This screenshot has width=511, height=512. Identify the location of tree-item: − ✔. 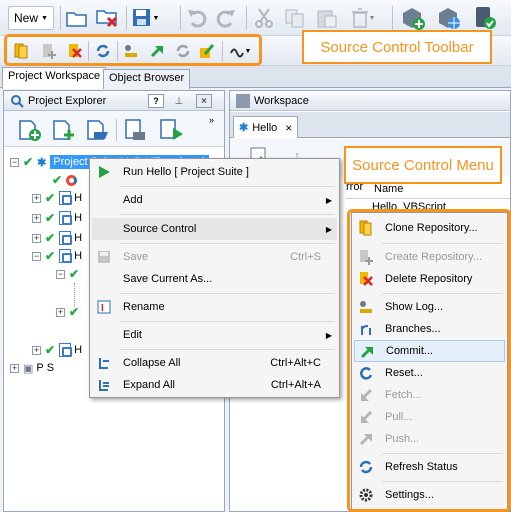
(67, 274).